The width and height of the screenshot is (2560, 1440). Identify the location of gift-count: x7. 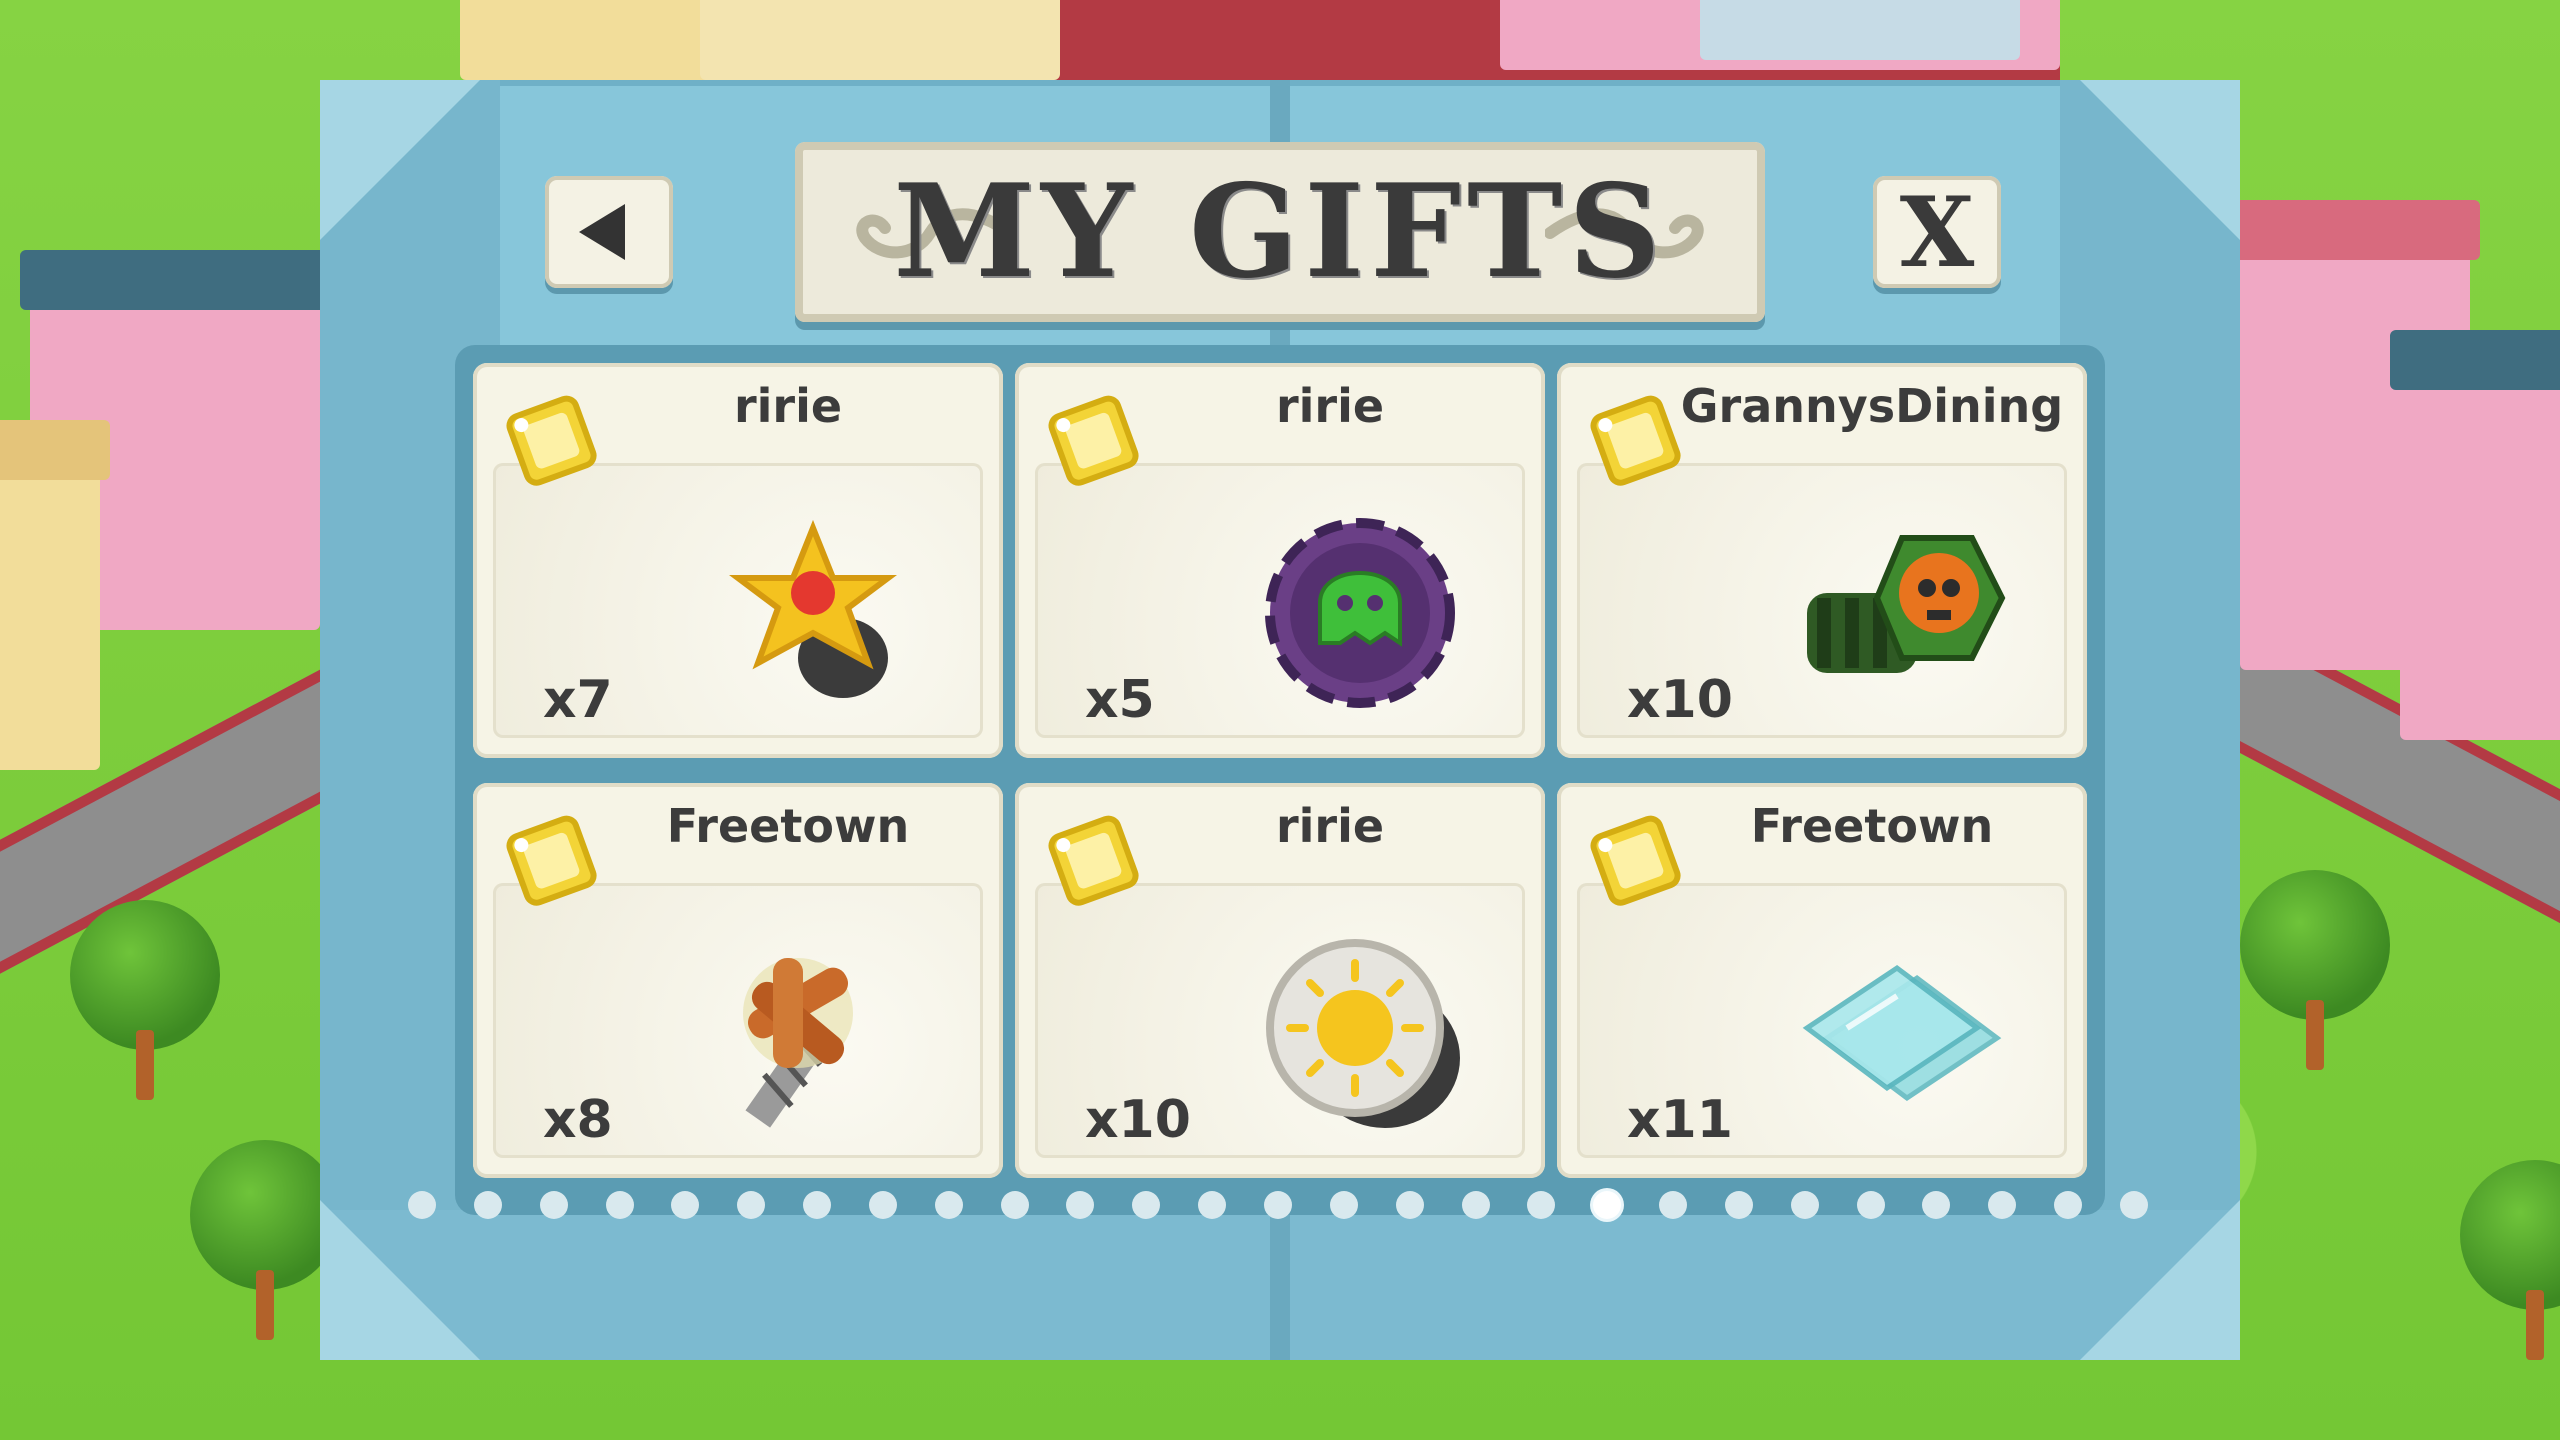
(578, 700).